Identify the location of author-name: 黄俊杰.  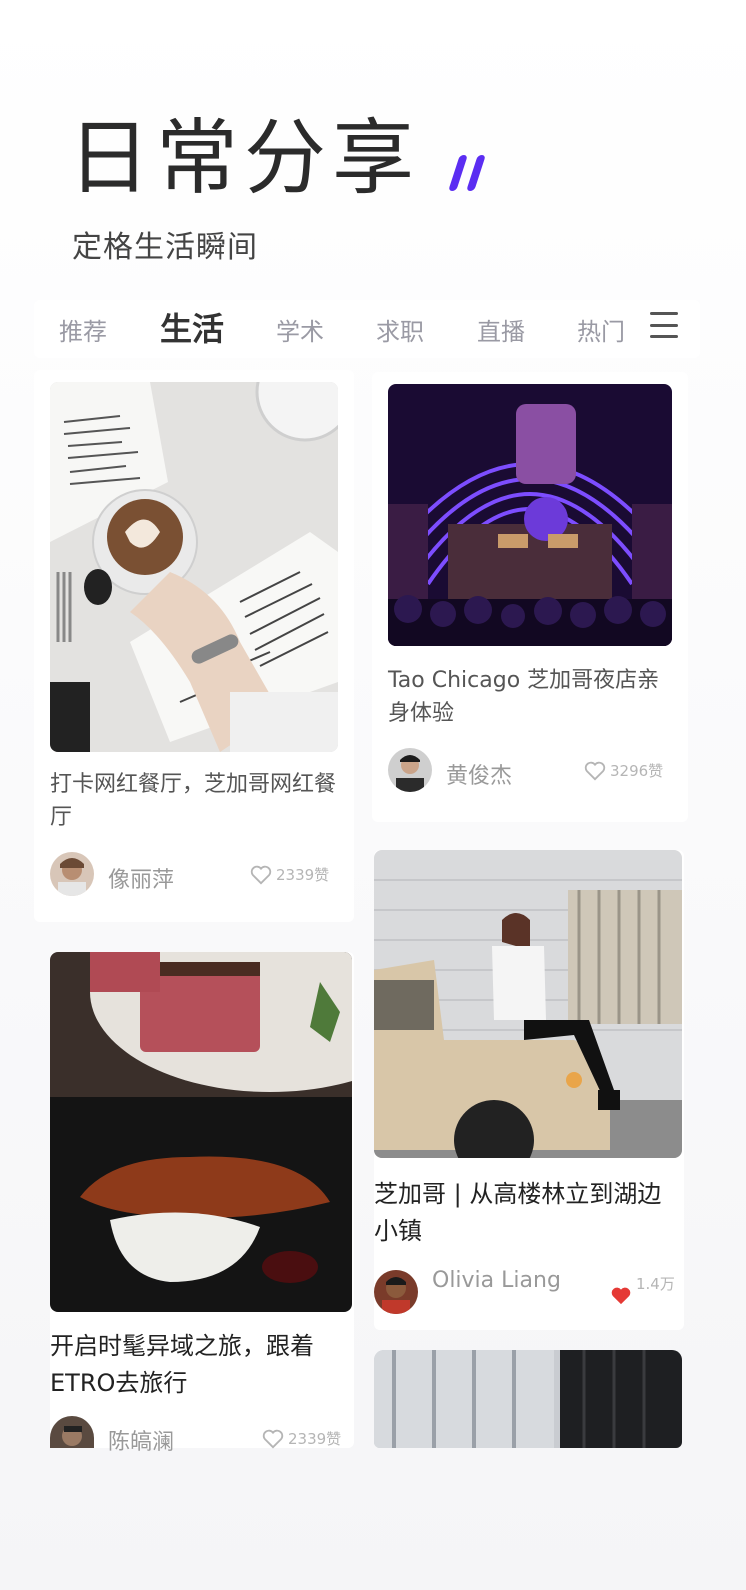
(479, 774).